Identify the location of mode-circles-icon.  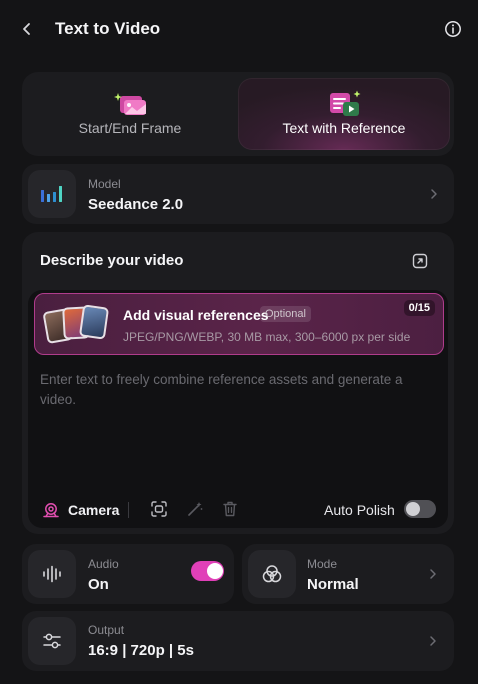
(272, 574).